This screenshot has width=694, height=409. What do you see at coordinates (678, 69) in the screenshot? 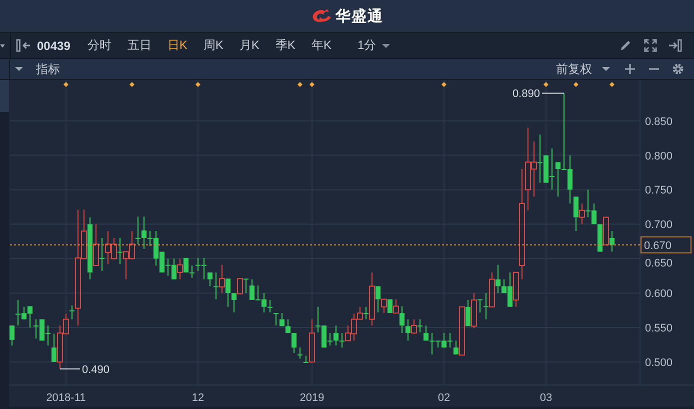
I see `settings-icon` at bounding box center [678, 69].